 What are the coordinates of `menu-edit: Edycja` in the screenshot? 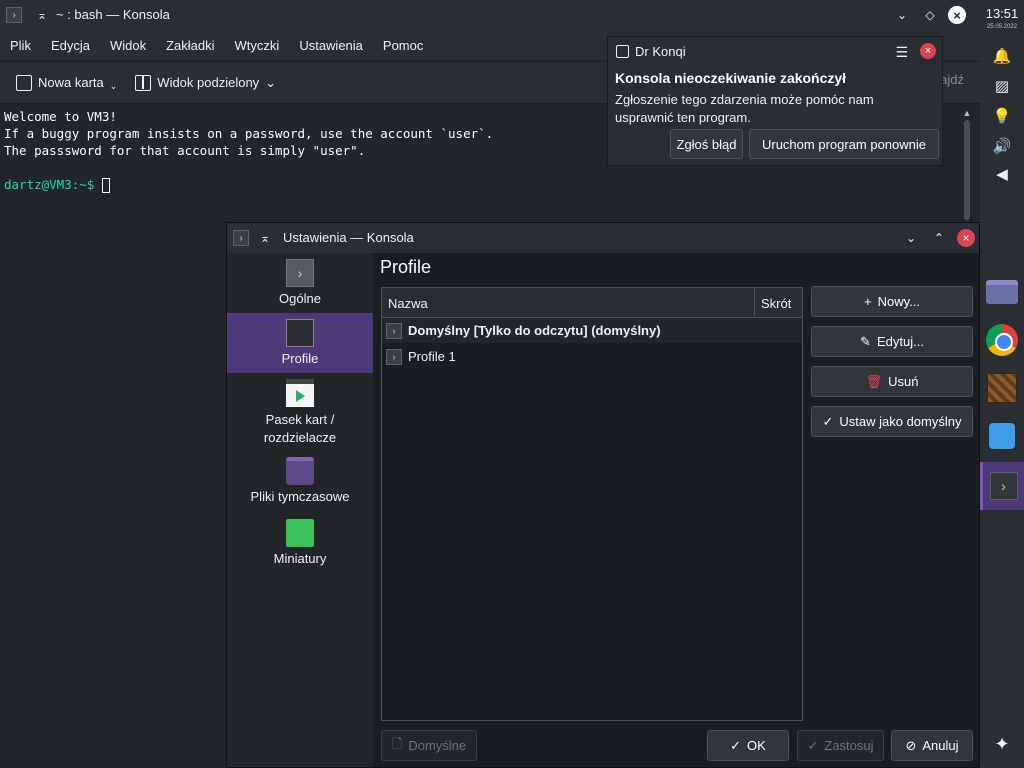 It's located at (70, 45).